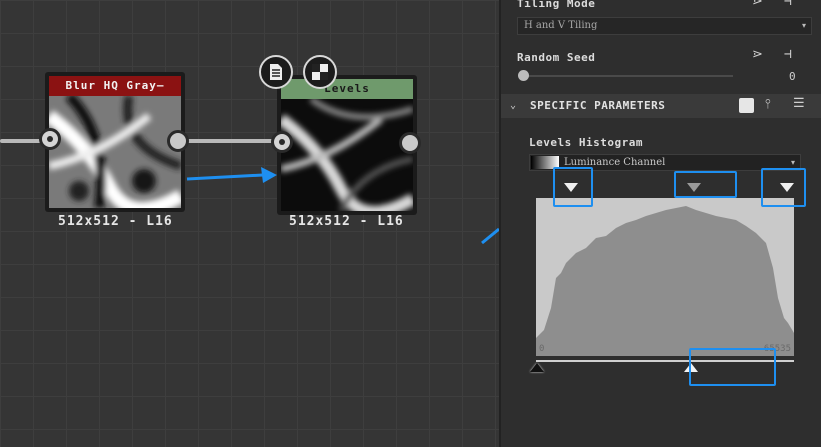 Image resolution: width=821 pixels, height=447 pixels. Describe the element at coordinates (628, 76) in the screenshot. I see `random-seed-slider-track` at that location.